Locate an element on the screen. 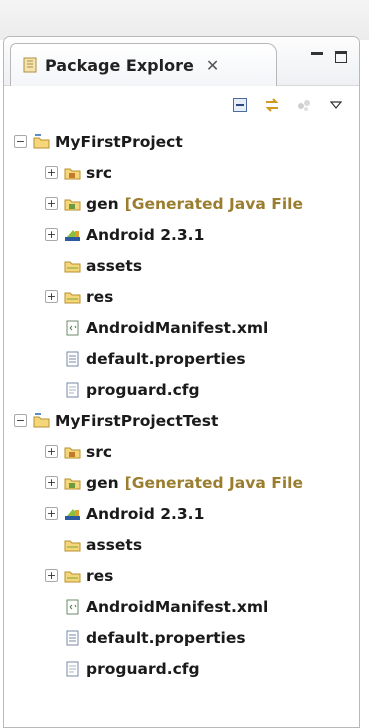 The image size is (369, 728). view-header: Package Explore ✕ is located at coordinates (181, 61).